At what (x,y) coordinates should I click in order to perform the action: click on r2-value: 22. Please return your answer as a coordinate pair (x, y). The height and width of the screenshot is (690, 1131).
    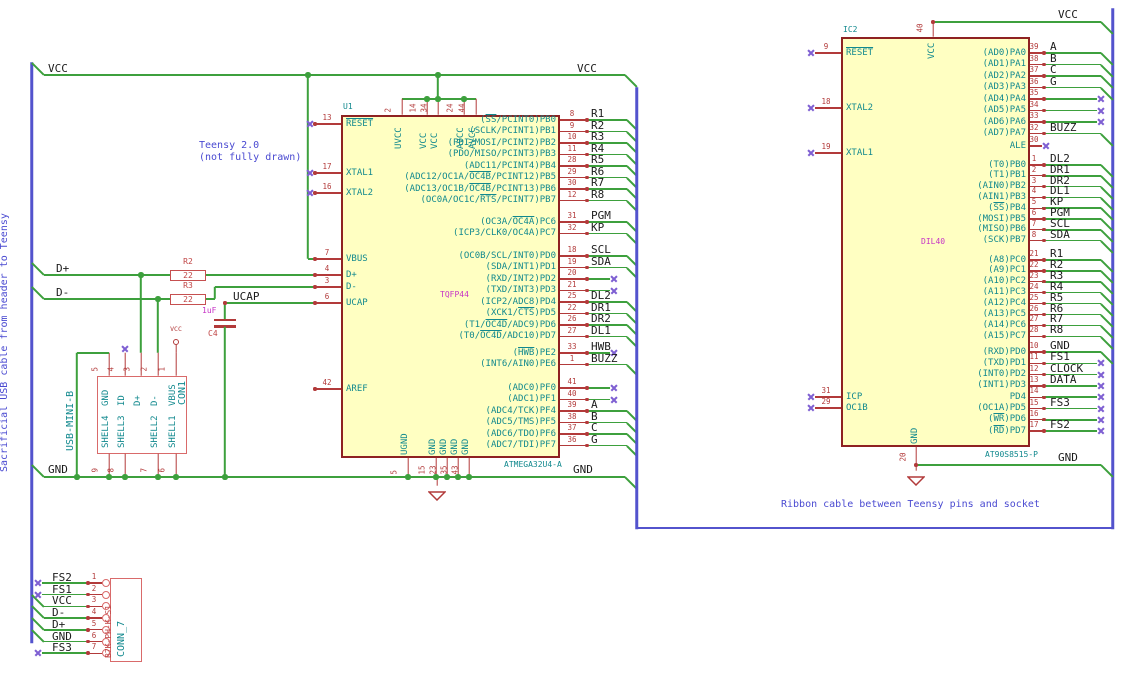
    Looking at the image, I should click on (188, 275).